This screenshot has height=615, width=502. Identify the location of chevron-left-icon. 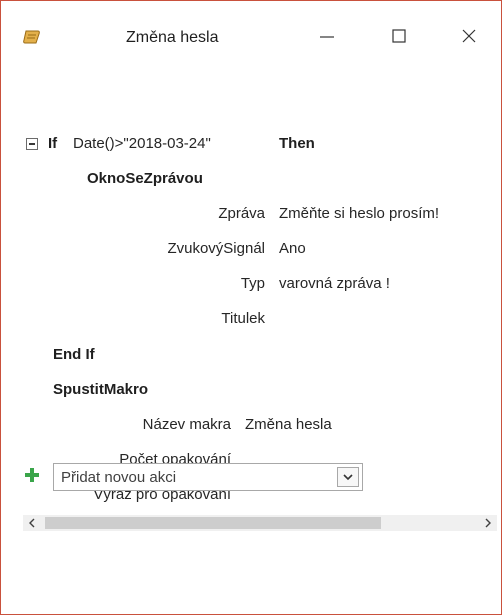
(32, 523).